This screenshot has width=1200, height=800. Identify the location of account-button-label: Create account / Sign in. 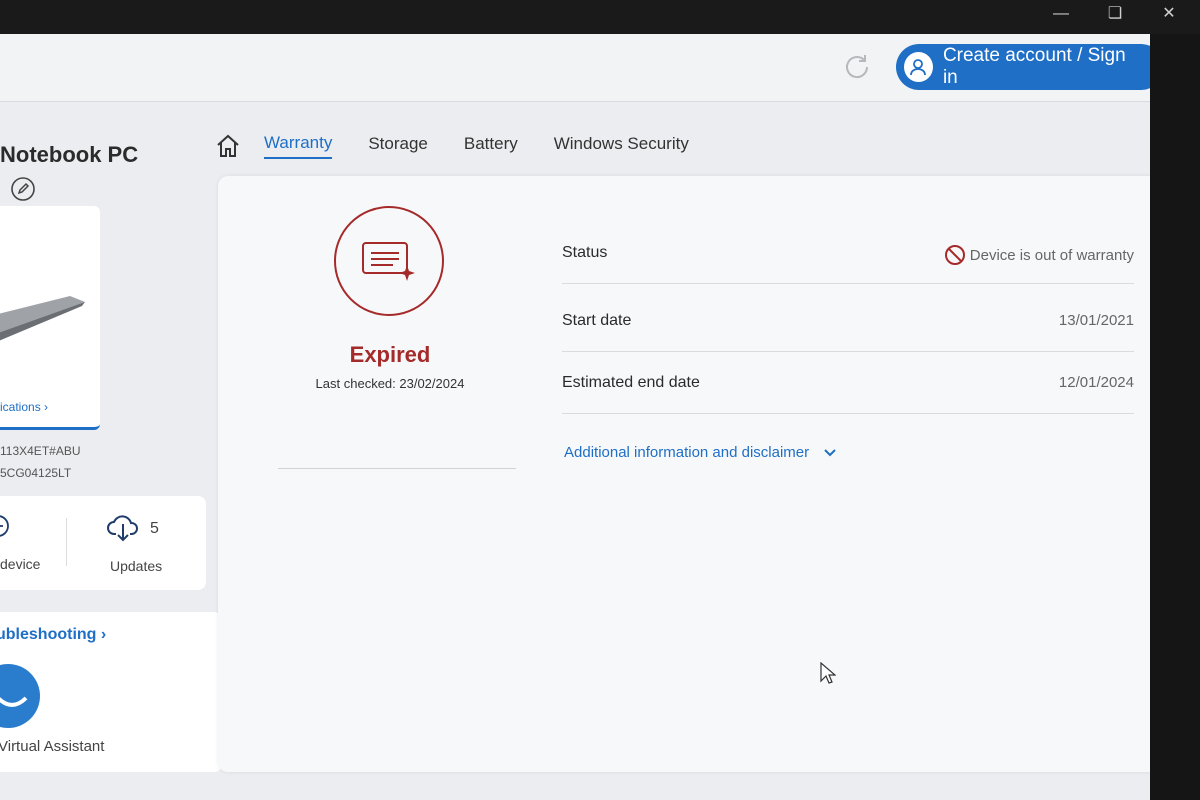
(1034, 66).